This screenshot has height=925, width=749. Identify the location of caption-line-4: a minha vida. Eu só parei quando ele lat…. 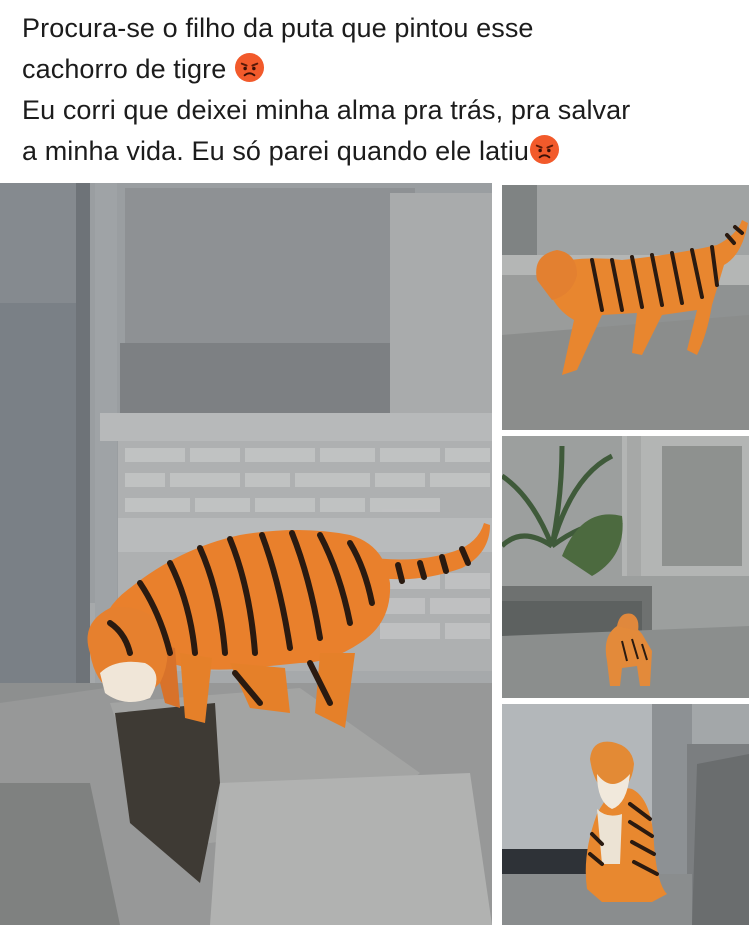
(276, 151).